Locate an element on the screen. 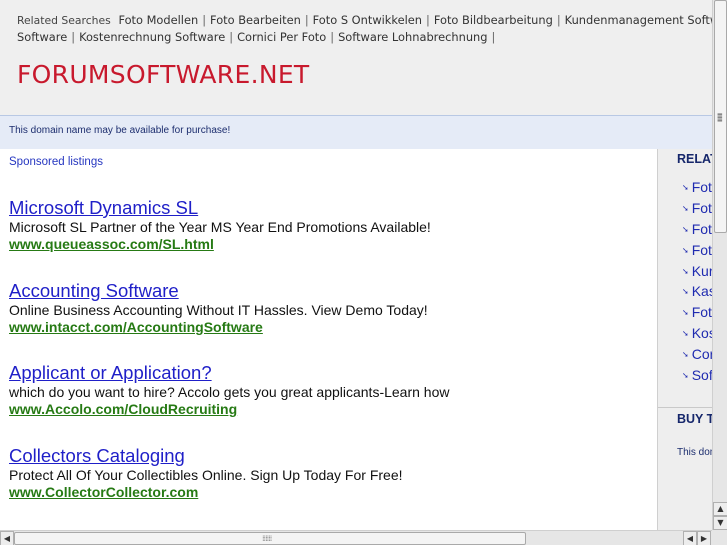 The height and width of the screenshot is (545, 727). sidebar-divider is located at coordinates (685, 407).